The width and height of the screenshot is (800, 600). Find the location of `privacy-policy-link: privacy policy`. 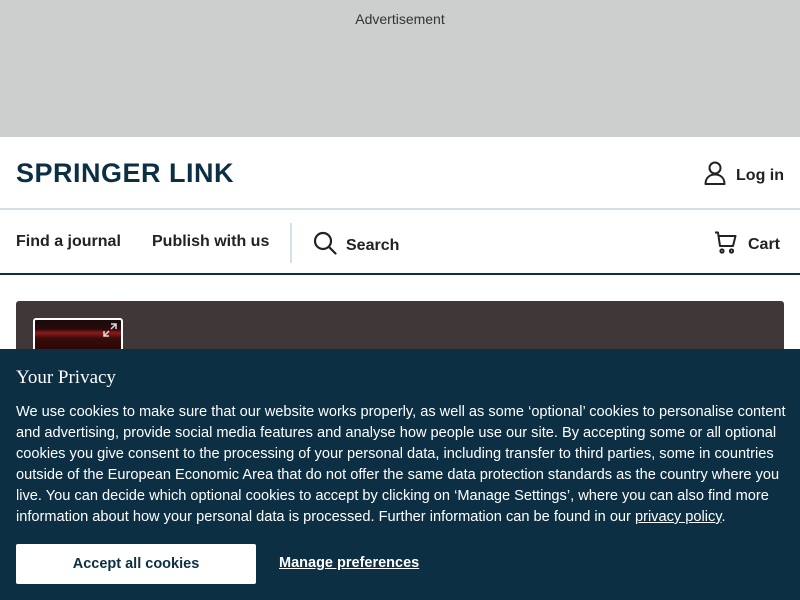

privacy-policy-link: privacy policy is located at coordinates (678, 517).